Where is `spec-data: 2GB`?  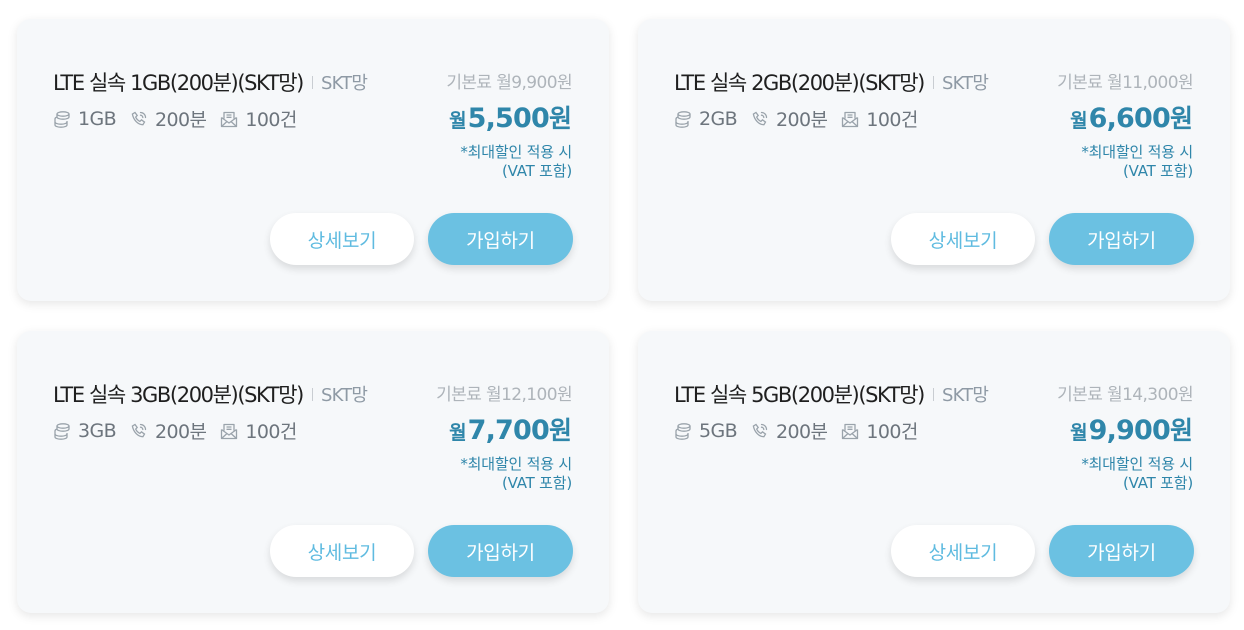 spec-data: 2GB is located at coordinates (705, 118).